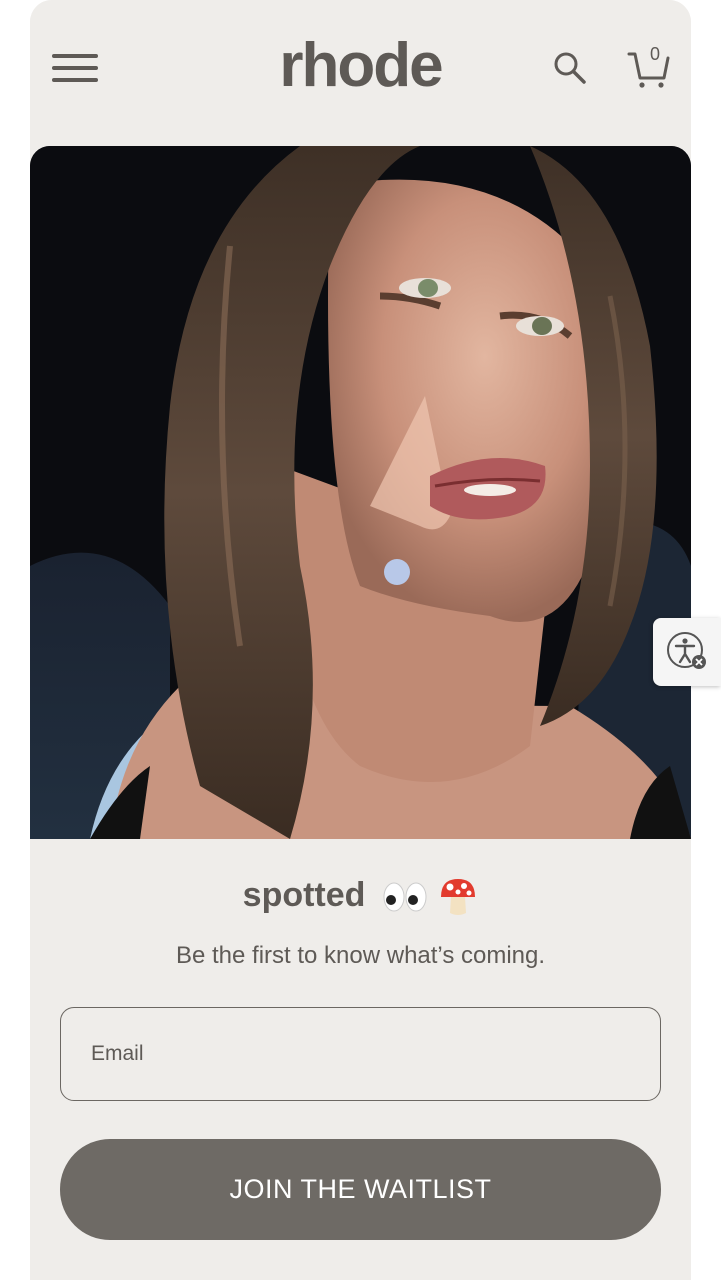 The height and width of the screenshot is (1280, 721). What do you see at coordinates (360, 1189) in the screenshot?
I see `join-waitlist-button: JOIN THE WAITLIST` at bounding box center [360, 1189].